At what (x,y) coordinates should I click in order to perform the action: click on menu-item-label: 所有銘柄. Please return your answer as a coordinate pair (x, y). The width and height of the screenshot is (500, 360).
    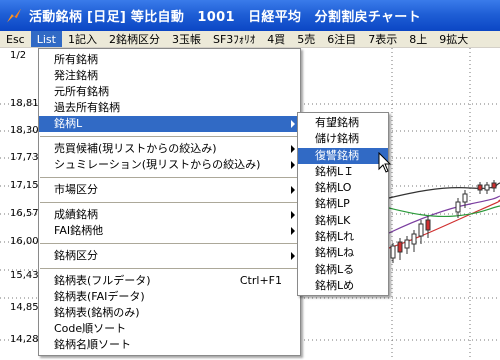
    Looking at the image, I should click on (76, 59).